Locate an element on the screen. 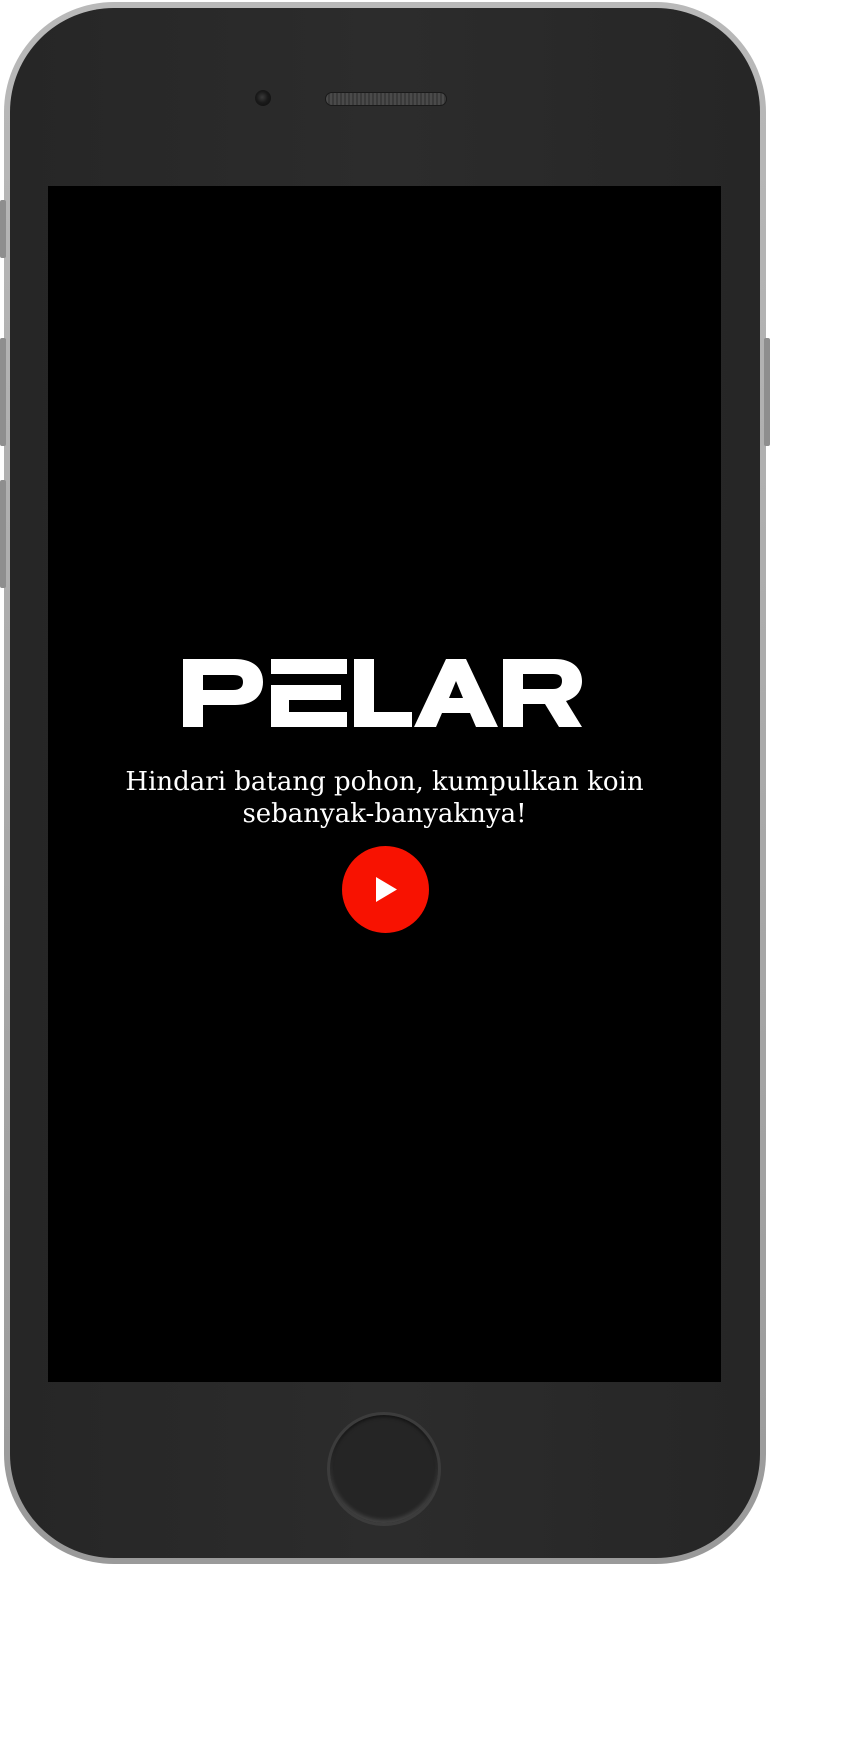 The width and height of the screenshot is (861, 1754). play-icon is located at coordinates (386, 889).